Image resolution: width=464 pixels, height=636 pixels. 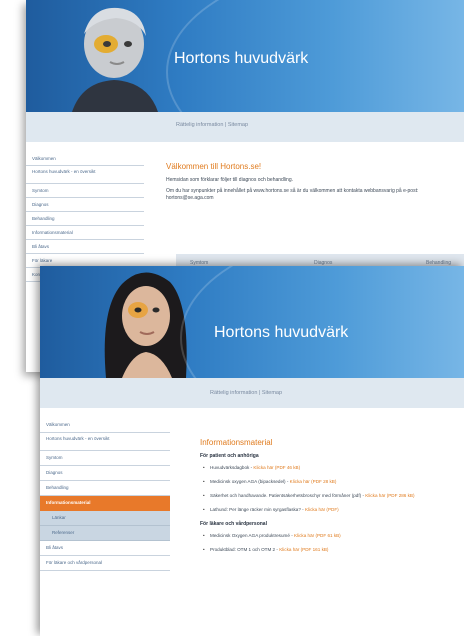 What do you see at coordinates (105, 488) in the screenshot?
I see `sidebar-item: Behandling` at bounding box center [105, 488].